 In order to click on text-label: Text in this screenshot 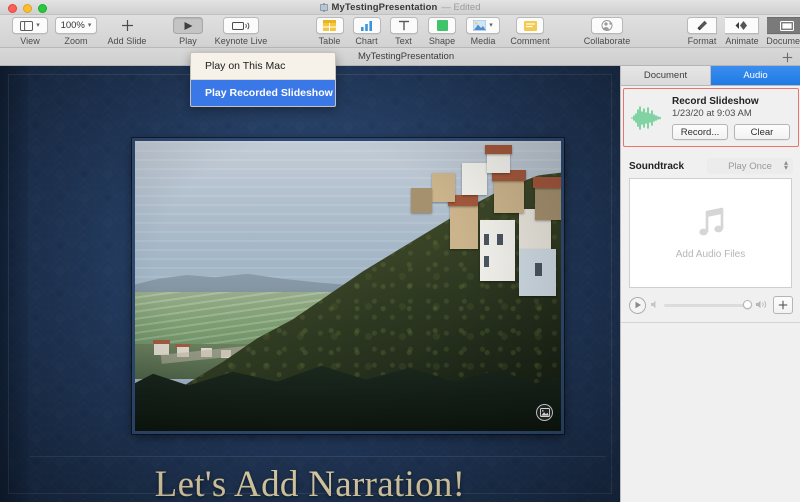, I will do `click(403, 41)`.